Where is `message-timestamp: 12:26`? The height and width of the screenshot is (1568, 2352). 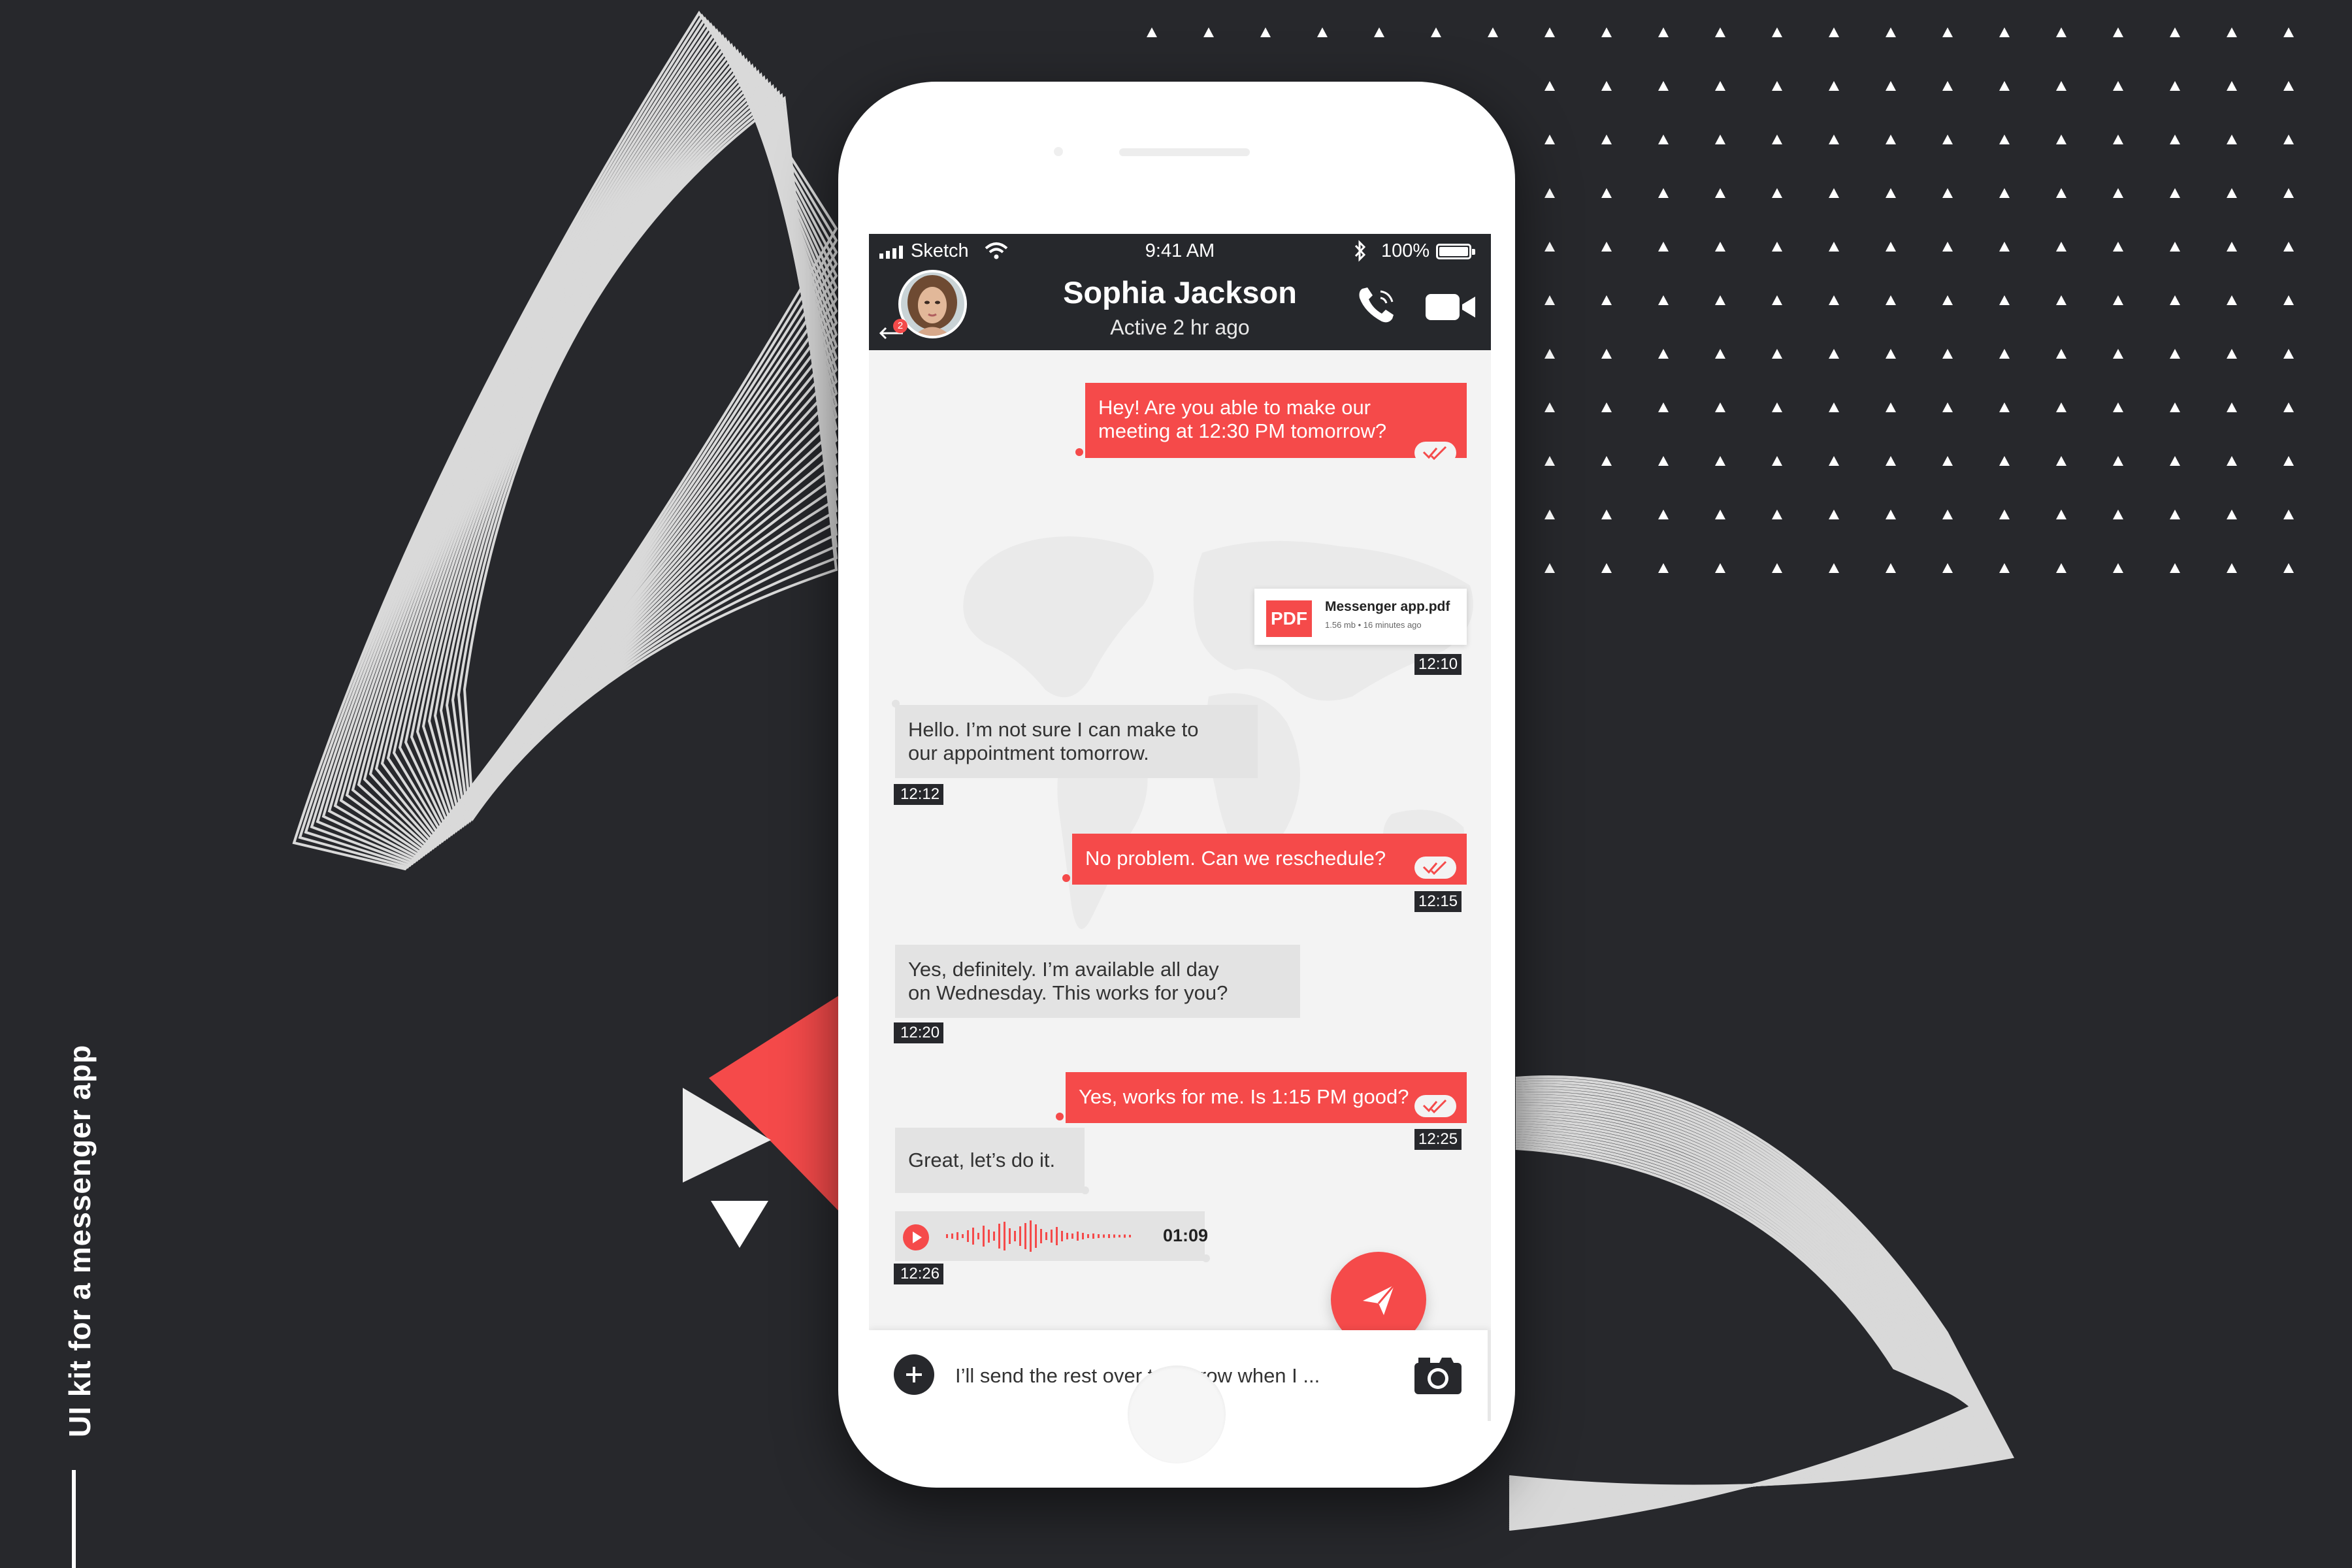
message-timestamp: 12:26 is located at coordinates (919, 1274).